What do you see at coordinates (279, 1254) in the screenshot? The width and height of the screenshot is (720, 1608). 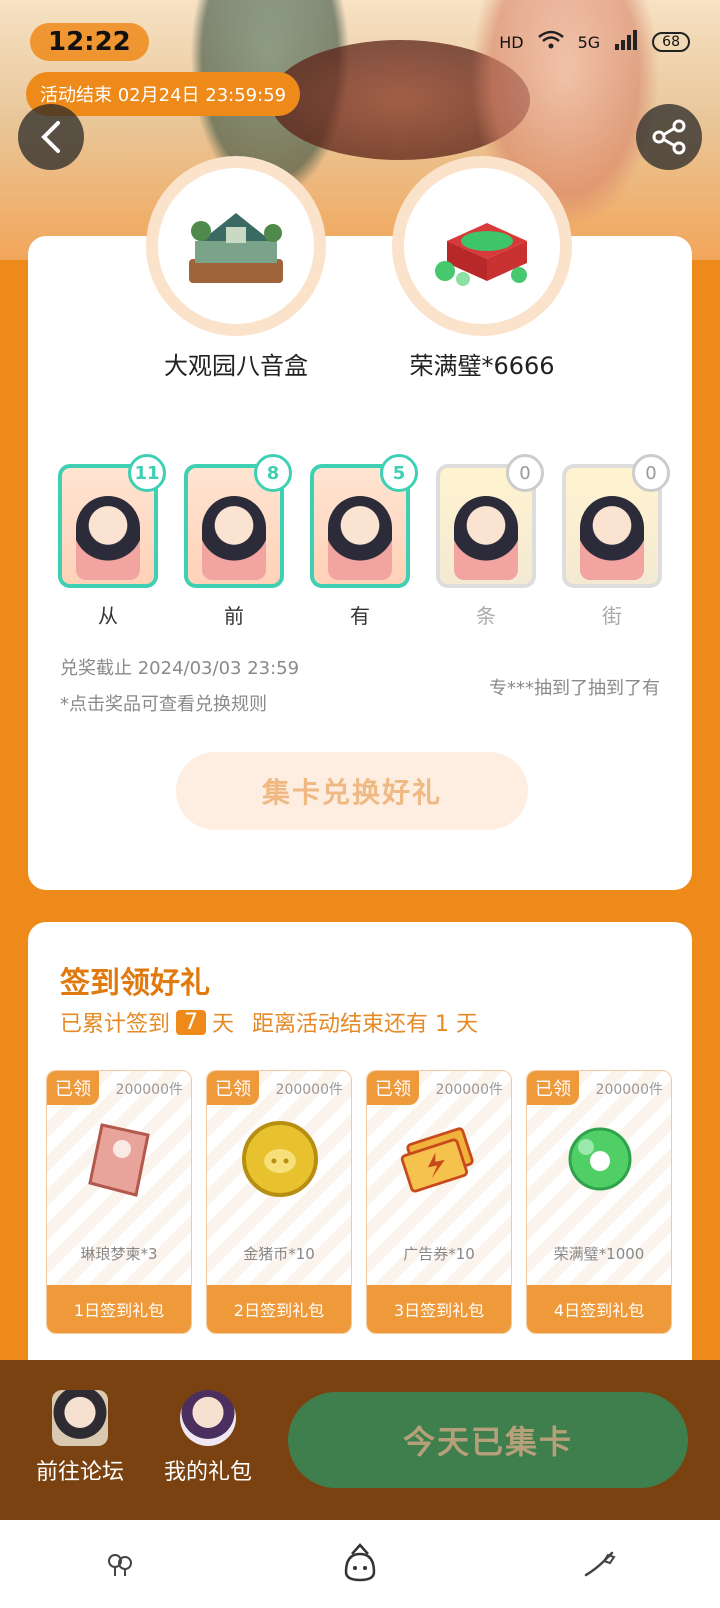 I see `gift-name: 金猪币*10` at bounding box center [279, 1254].